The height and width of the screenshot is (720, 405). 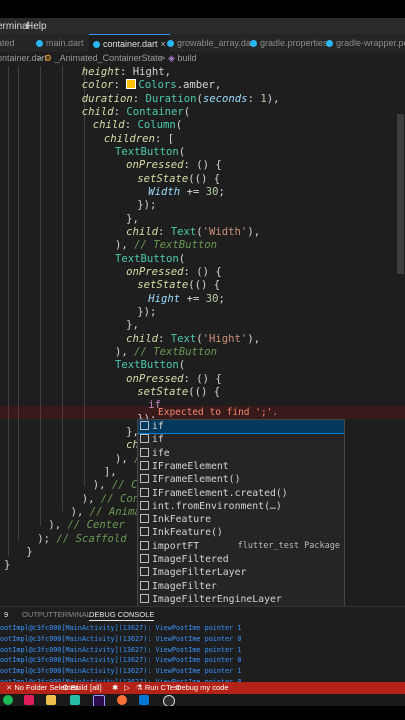 I want to click on suggestion-item: ImageFilterLayer, so click(x=241, y=572).